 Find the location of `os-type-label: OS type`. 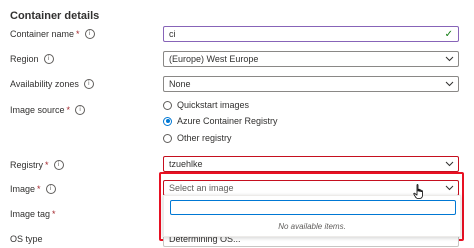

os-type-label: OS type is located at coordinates (26, 239).